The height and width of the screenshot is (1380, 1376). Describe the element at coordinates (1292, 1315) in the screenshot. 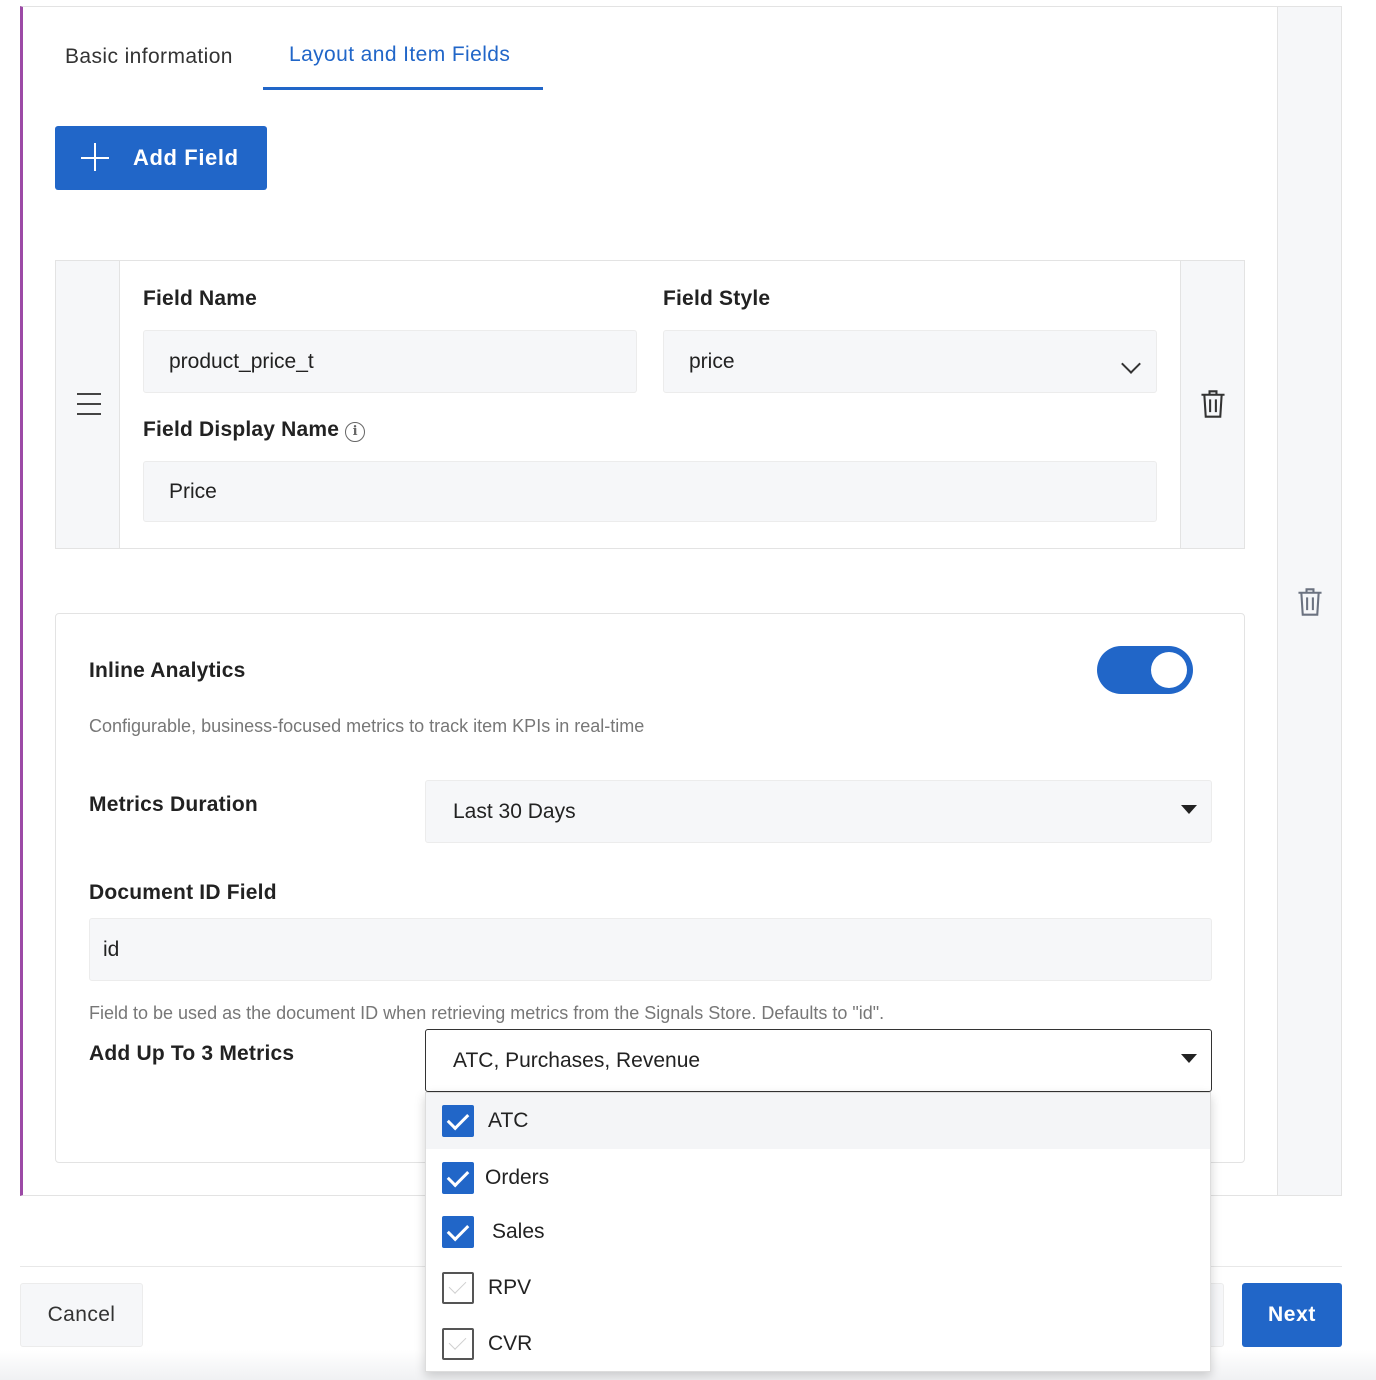

I see `next-button: Next` at that location.